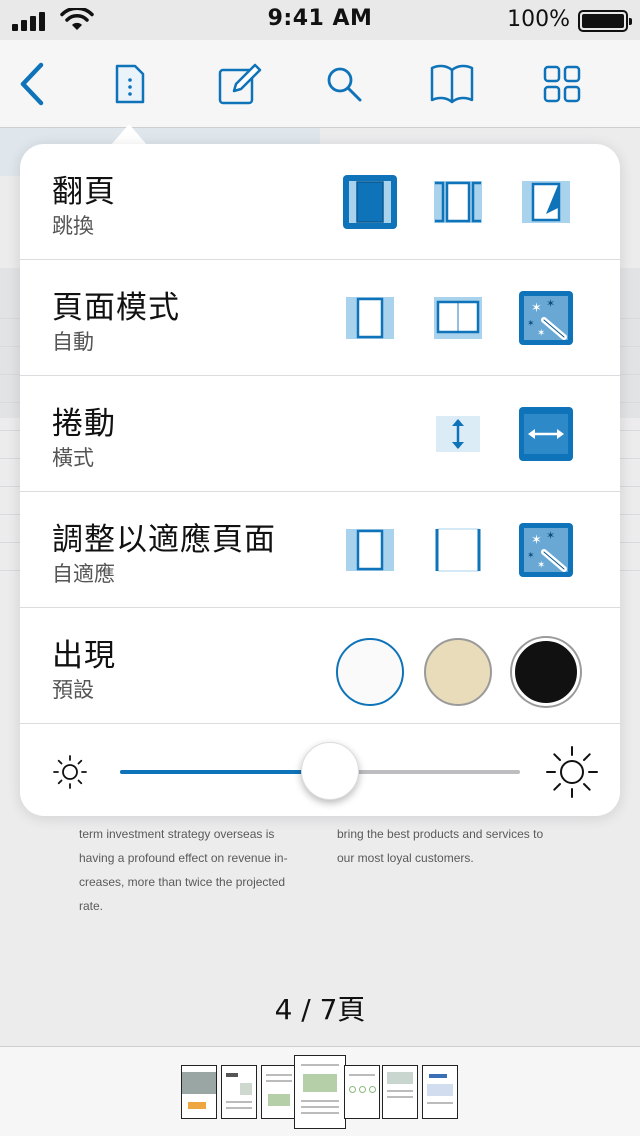 This screenshot has width=640, height=1136. I want to click on brightness-slider-fill, so click(220, 772).